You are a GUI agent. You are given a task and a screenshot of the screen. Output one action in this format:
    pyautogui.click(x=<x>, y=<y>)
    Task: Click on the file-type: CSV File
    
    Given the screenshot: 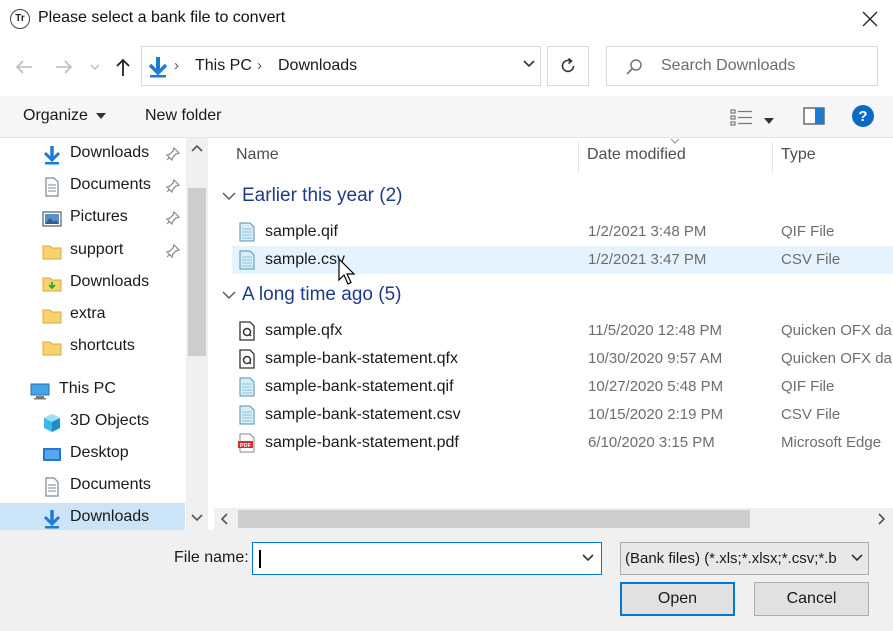 What is the action you would take?
    pyautogui.click(x=811, y=259)
    